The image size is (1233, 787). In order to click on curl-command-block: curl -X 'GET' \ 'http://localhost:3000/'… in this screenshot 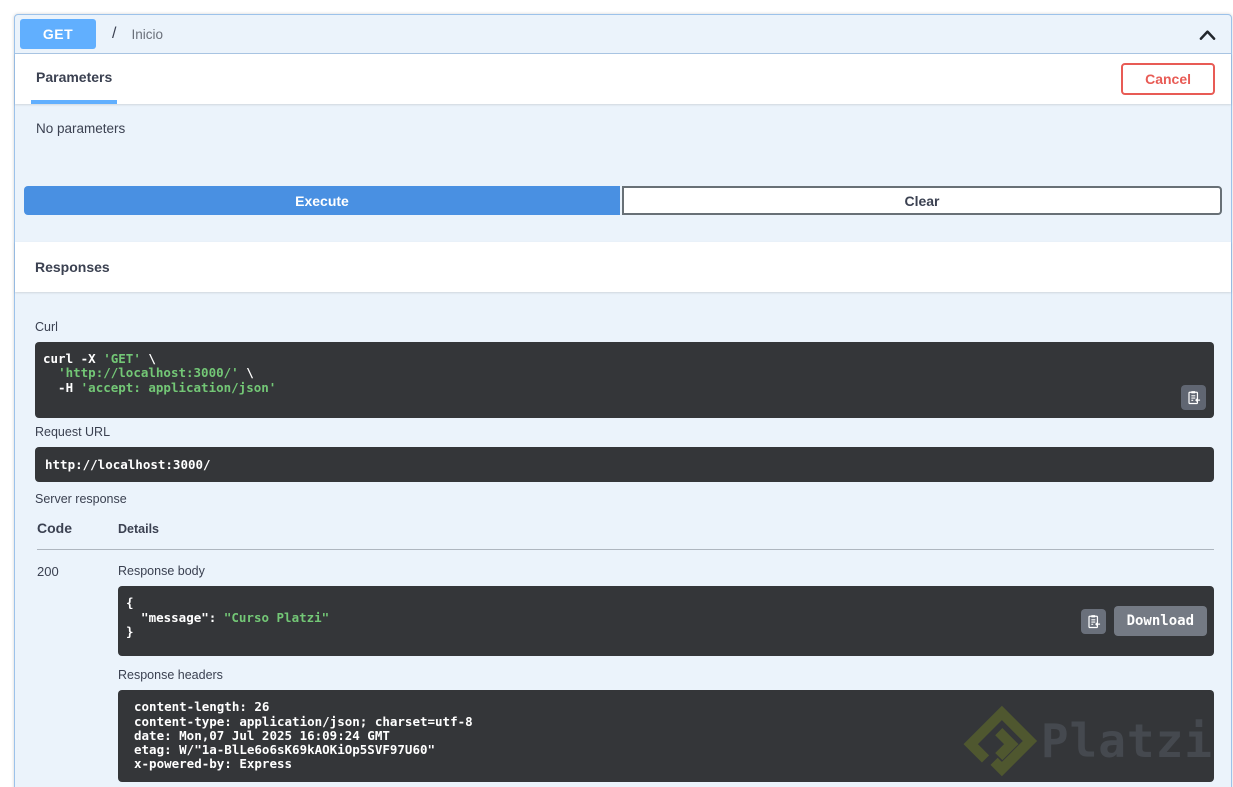, I will do `click(624, 380)`.